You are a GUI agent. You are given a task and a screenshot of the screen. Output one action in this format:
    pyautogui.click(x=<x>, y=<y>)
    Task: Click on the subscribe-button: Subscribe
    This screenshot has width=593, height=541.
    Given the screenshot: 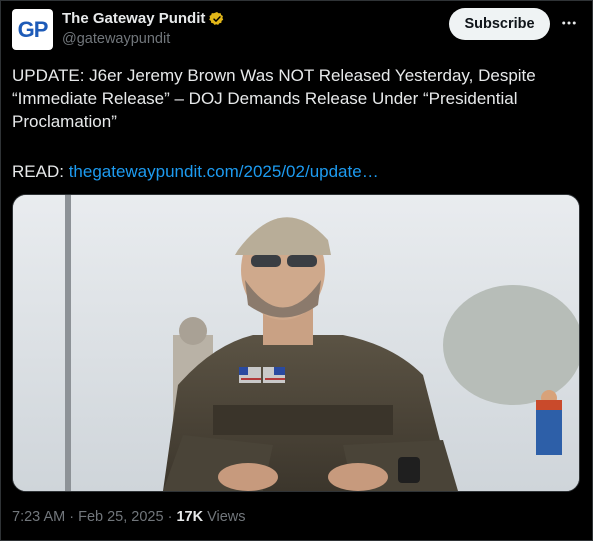 What is the action you would take?
    pyautogui.click(x=499, y=24)
    